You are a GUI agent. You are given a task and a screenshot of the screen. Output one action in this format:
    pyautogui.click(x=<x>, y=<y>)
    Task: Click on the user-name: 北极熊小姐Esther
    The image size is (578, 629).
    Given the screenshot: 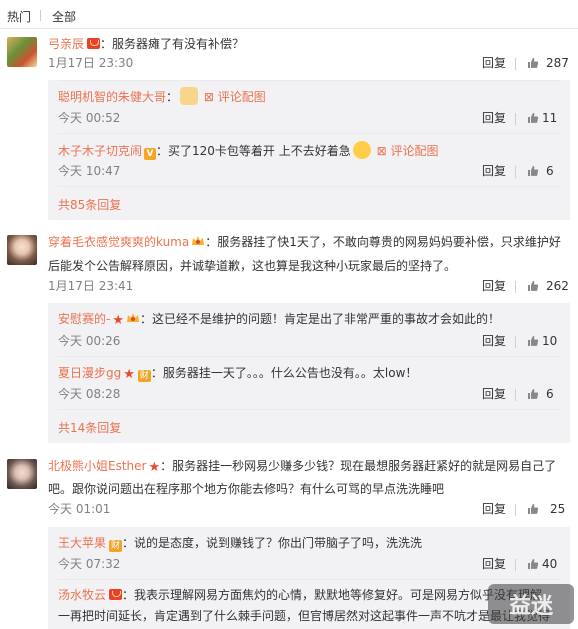 What is the action you would take?
    pyautogui.click(x=97, y=466)
    